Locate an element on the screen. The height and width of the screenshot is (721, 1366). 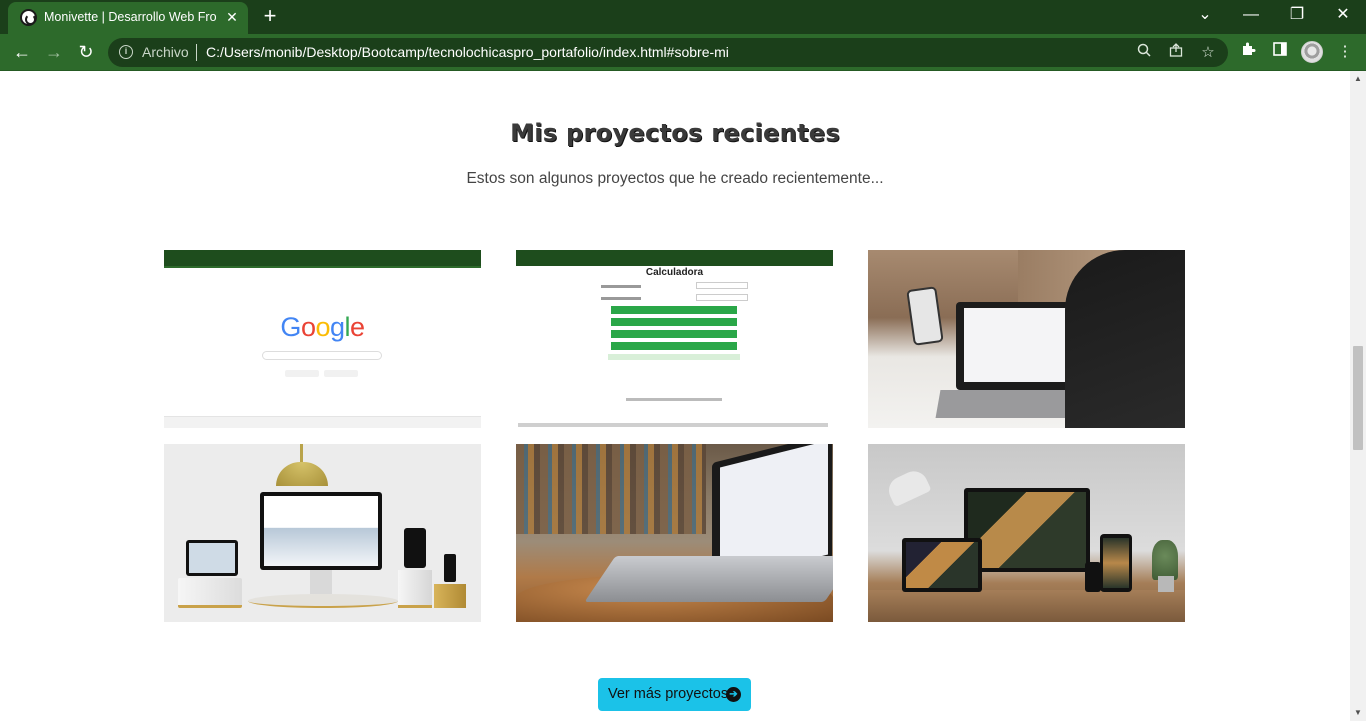
see-more-projects-button: Ver más proyectos ➔ is located at coordinates (674, 694).